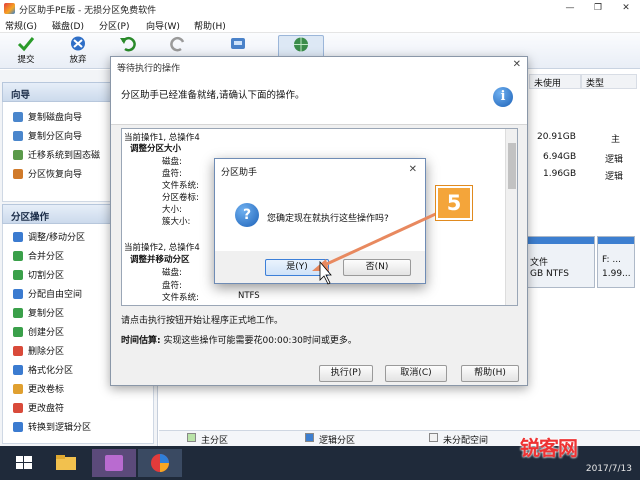 The image size is (640, 480). I want to click on folder-icon, so click(66, 462).